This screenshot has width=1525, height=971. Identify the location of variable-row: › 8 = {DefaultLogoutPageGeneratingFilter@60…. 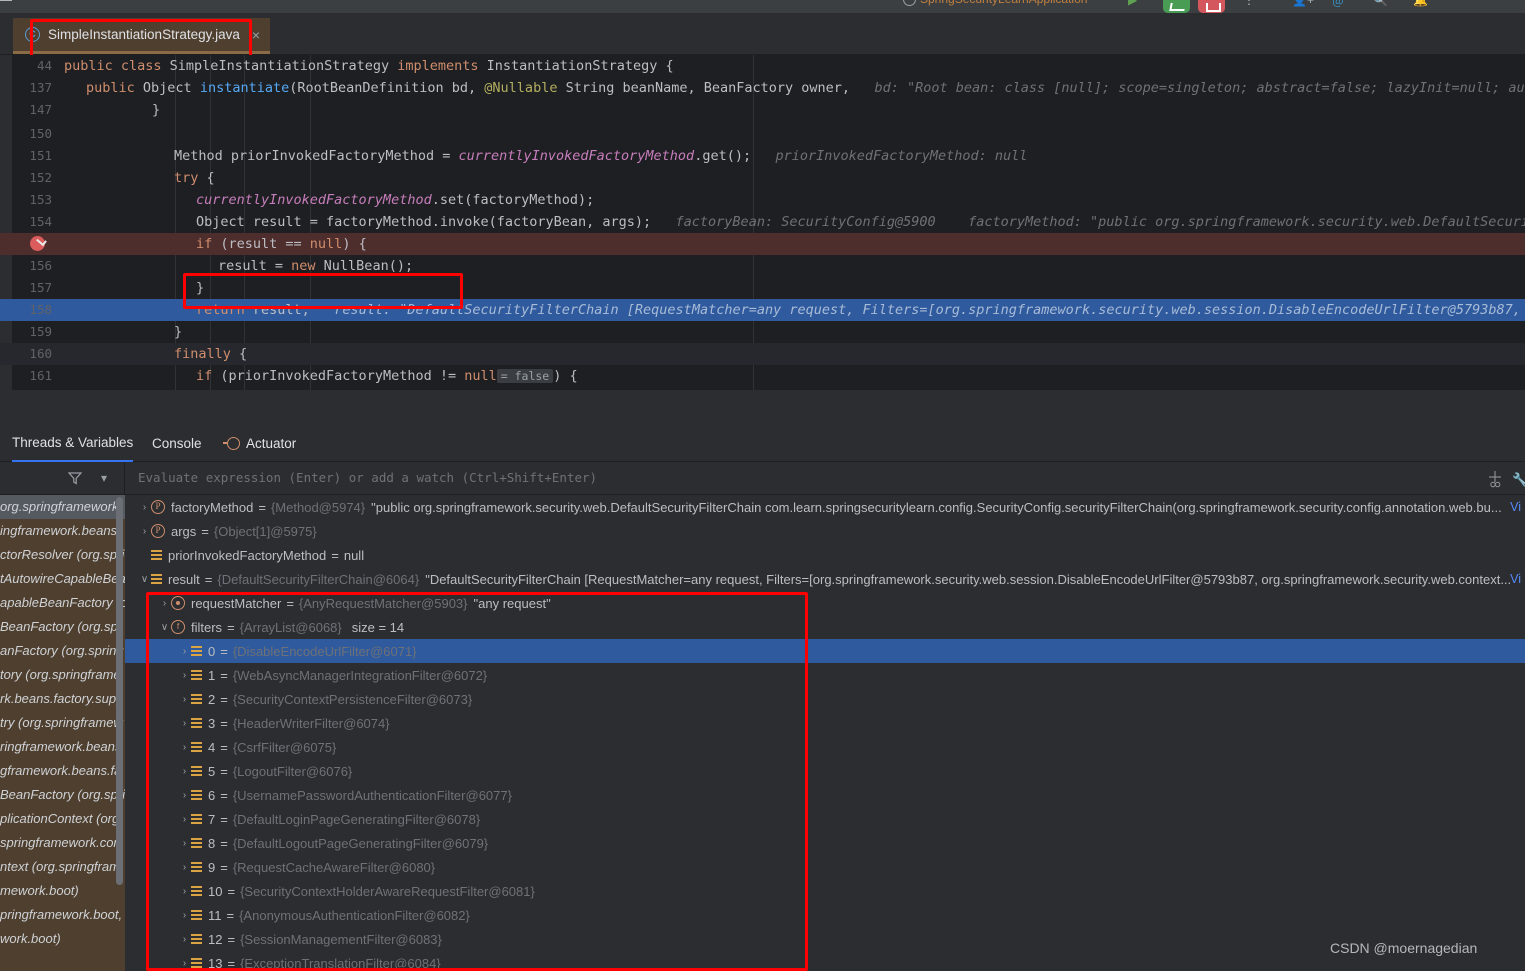
(825, 843).